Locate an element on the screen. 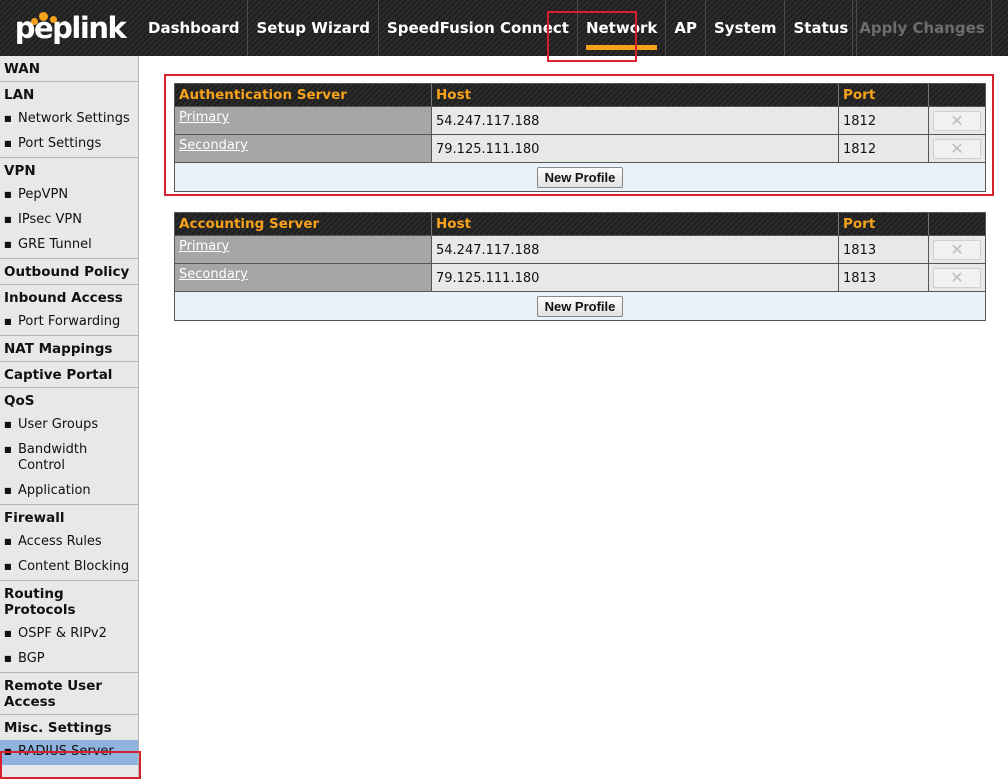 This screenshot has height=779, width=1008. table-row: Secondary 79.125.111.180 1812 ✕ is located at coordinates (580, 148).